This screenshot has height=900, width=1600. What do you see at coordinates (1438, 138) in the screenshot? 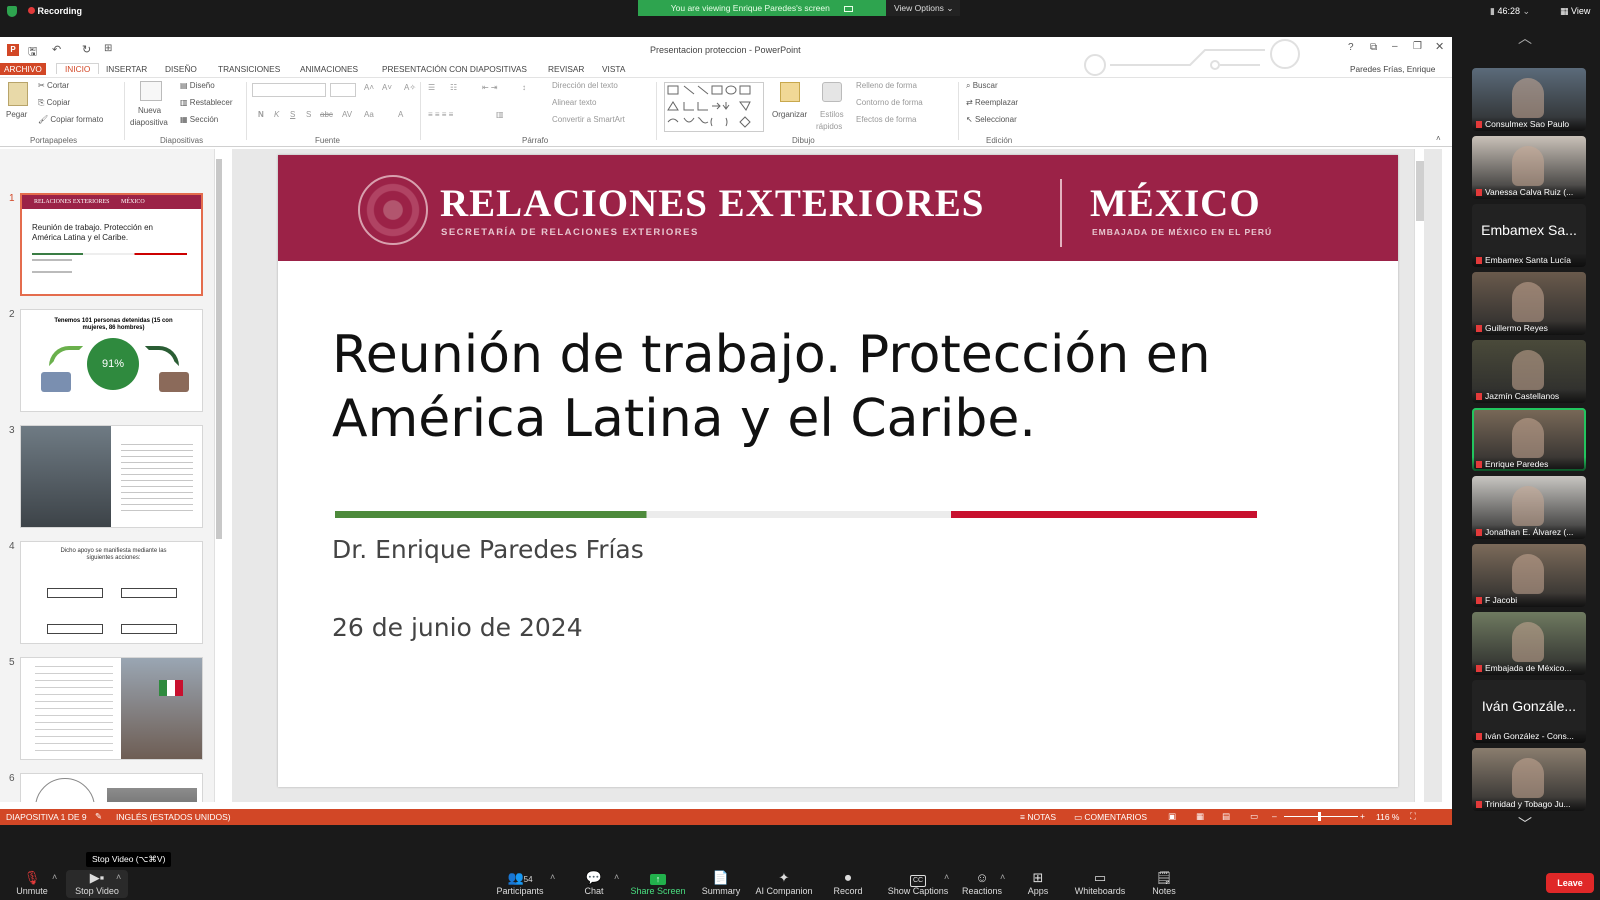
I see `collapse-ribbon-icon: ˄` at bounding box center [1438, 138].